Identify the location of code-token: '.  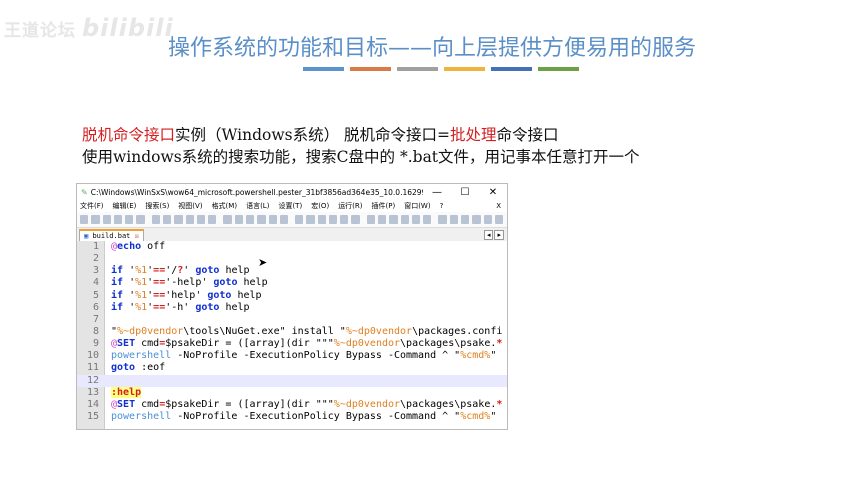
(189, 271).